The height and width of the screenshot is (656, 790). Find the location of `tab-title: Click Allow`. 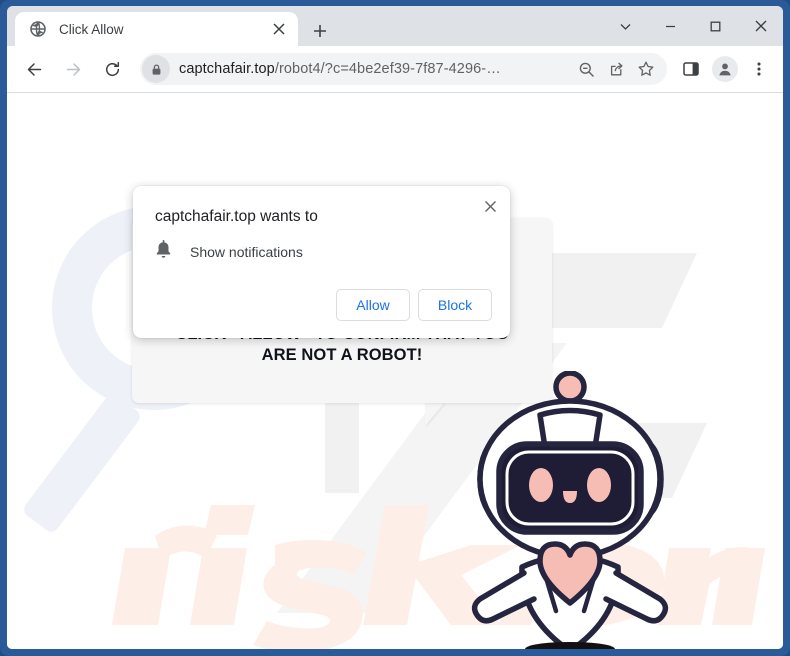

tab-title: Click Allow is located at coordinates (91, 29).